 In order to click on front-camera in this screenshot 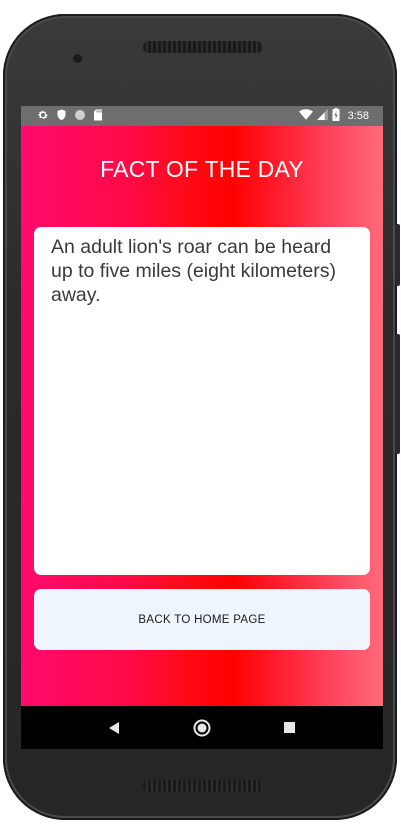, I will do `click(77, 58)`.